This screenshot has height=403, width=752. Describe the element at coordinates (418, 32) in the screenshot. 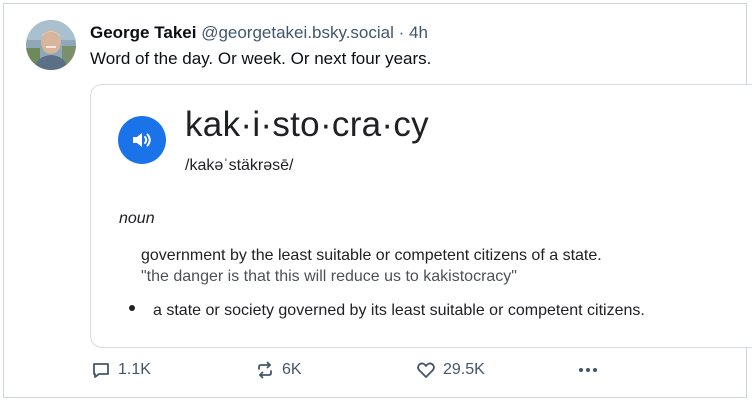

I see `post-timestamp: 4h` at that location.